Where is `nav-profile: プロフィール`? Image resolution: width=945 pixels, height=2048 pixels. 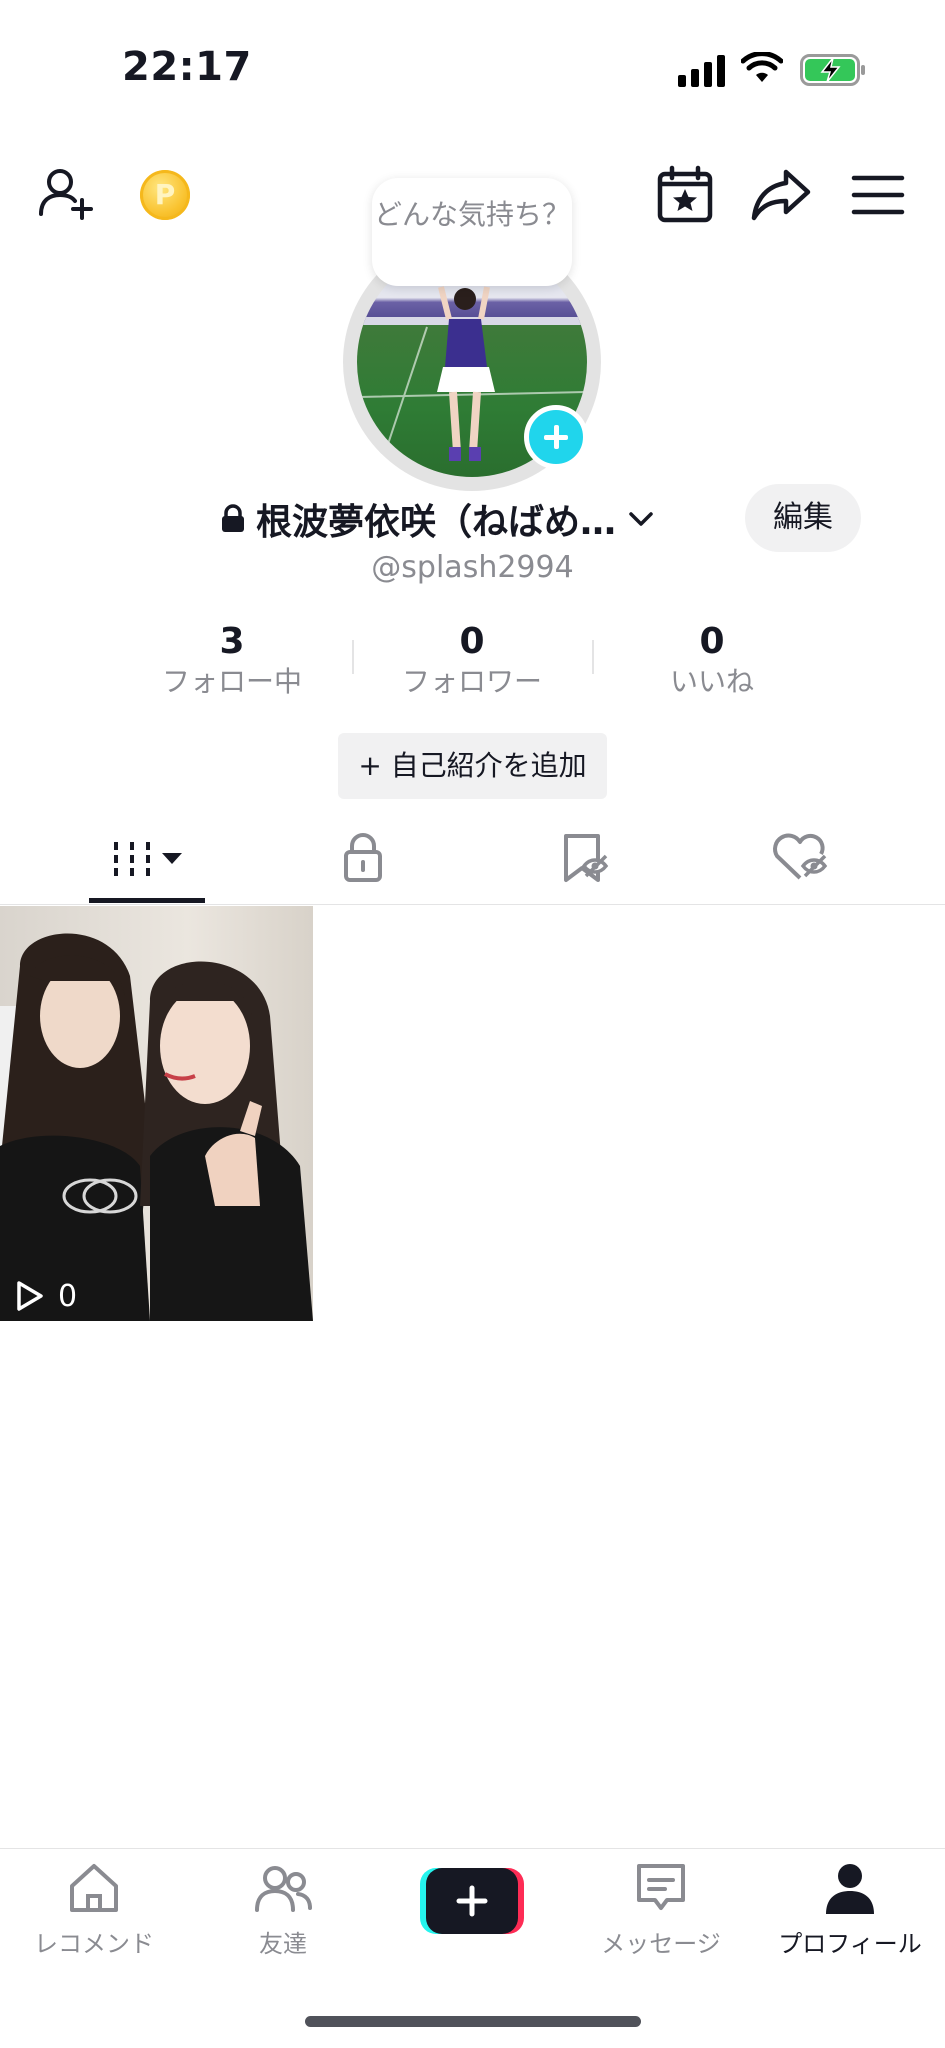 nav-profile: プロフィール is located at coordinates (850, 1909).